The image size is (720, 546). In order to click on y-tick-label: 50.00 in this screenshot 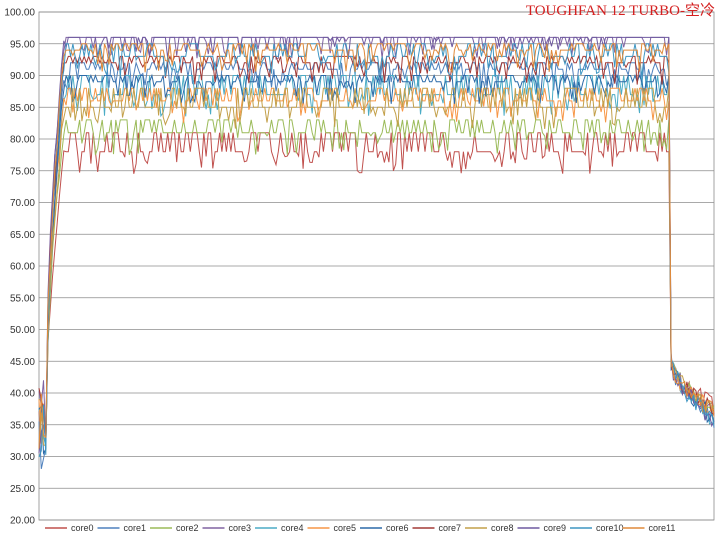, I will do `click(22, 330)`.